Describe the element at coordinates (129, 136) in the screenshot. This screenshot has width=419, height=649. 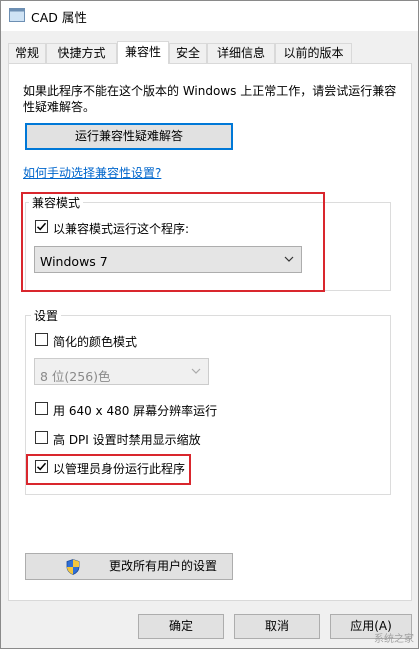
I see `run-troubleshooter-button: 运行兼容性疑难解答` at that location.